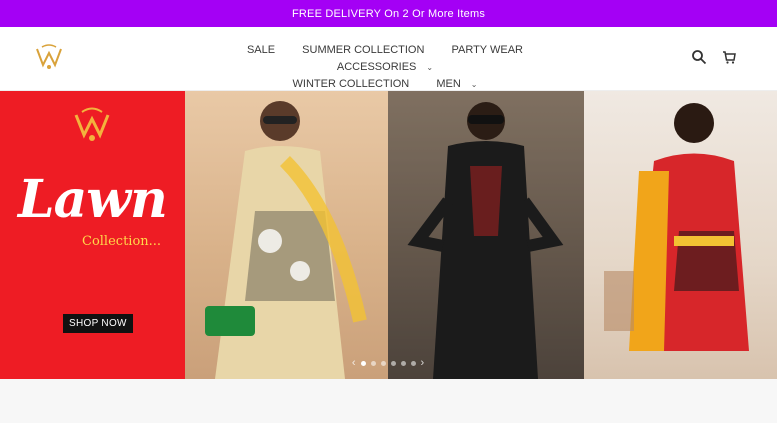 Image resolution: width=777 pixels, height=423 pixels. I want to click on nav-item-label: SUMMER COLLECTION, so click(363, 50).